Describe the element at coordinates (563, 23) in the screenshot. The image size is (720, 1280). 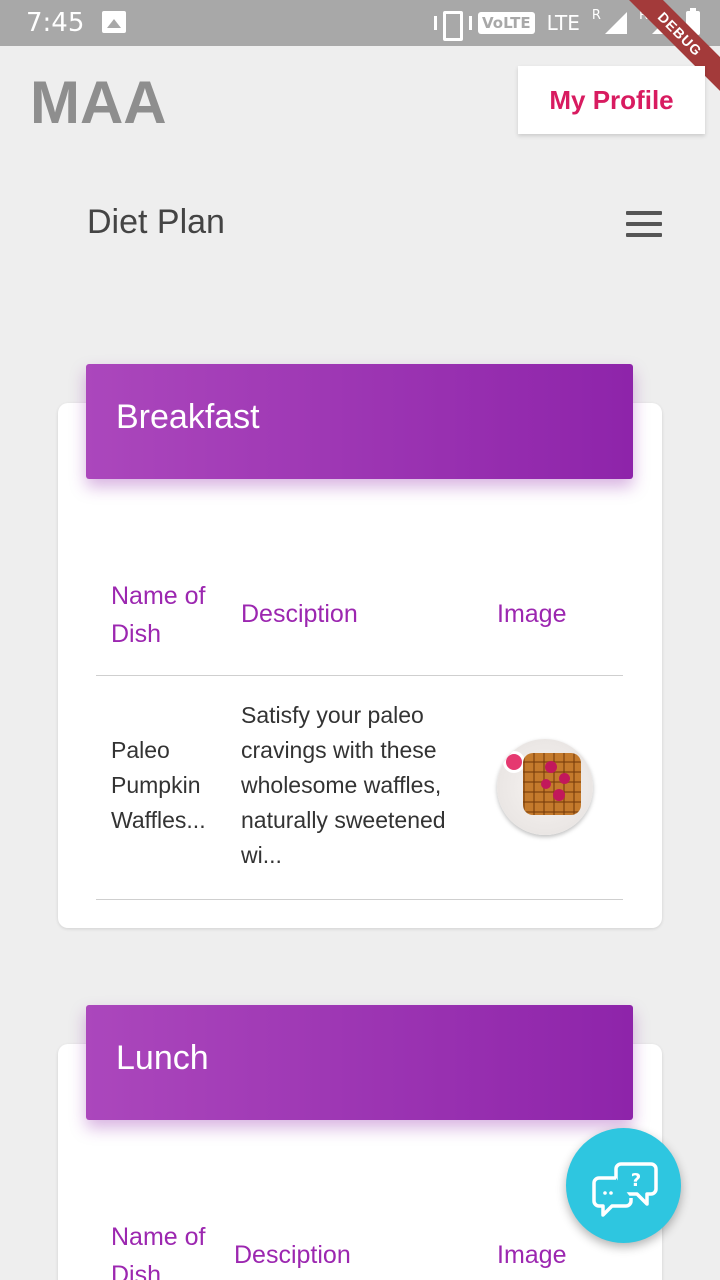
I see `network-type: LTE` at that location.